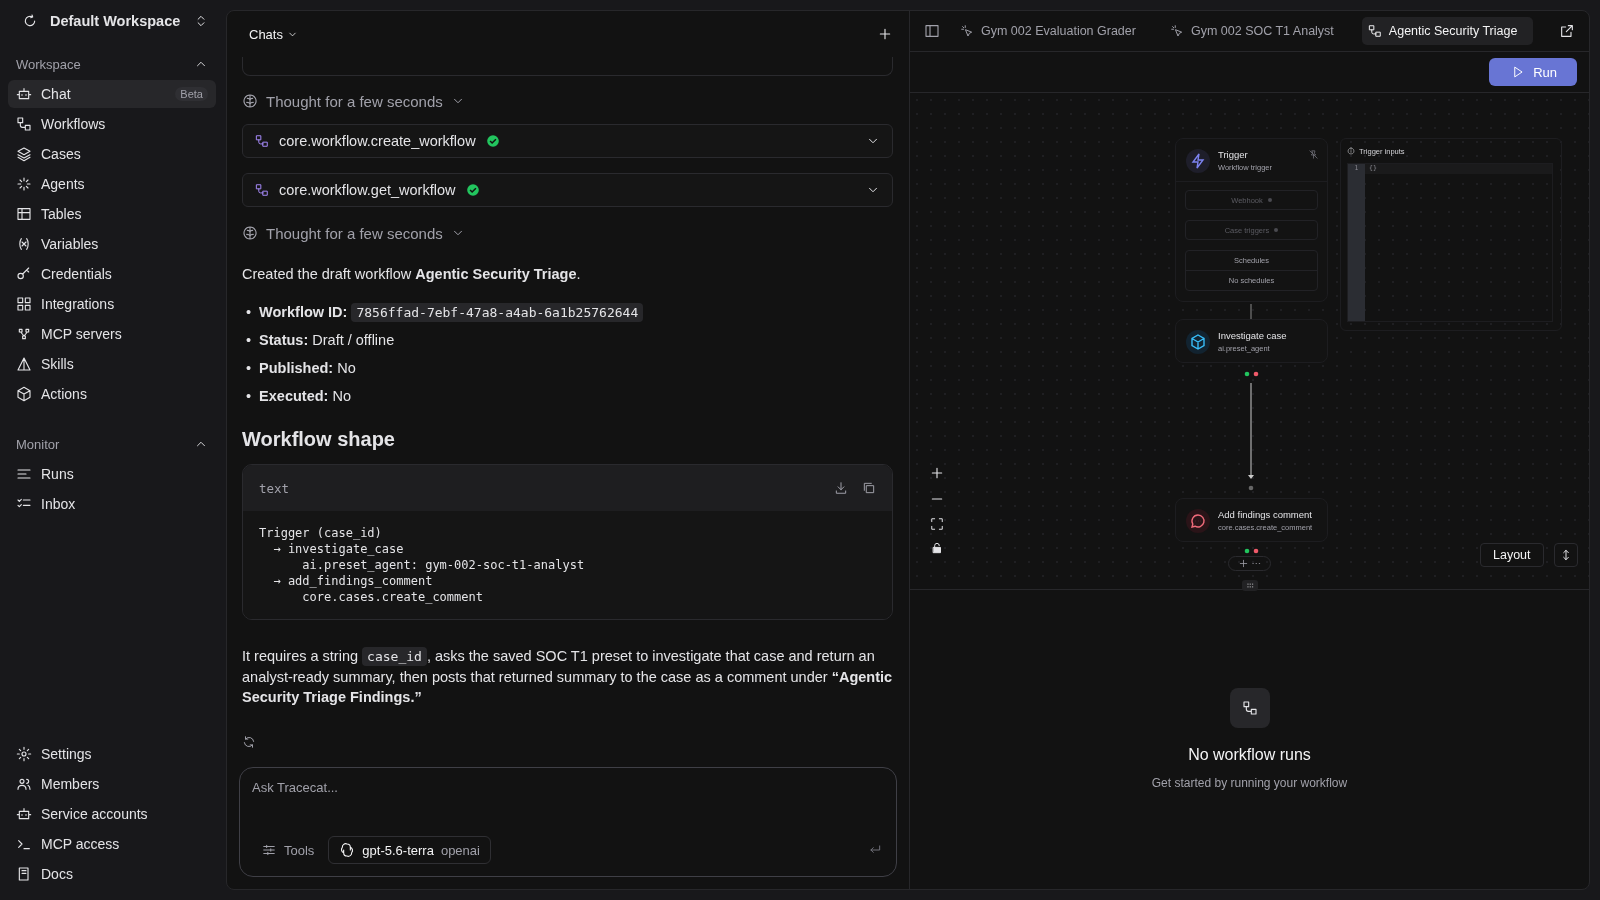 The width and height of the screenshot is (1600, 900). Describe the element at coordinates (112, 334) in the screenshot. I see `sidebar-item: MCP servers` at that location.